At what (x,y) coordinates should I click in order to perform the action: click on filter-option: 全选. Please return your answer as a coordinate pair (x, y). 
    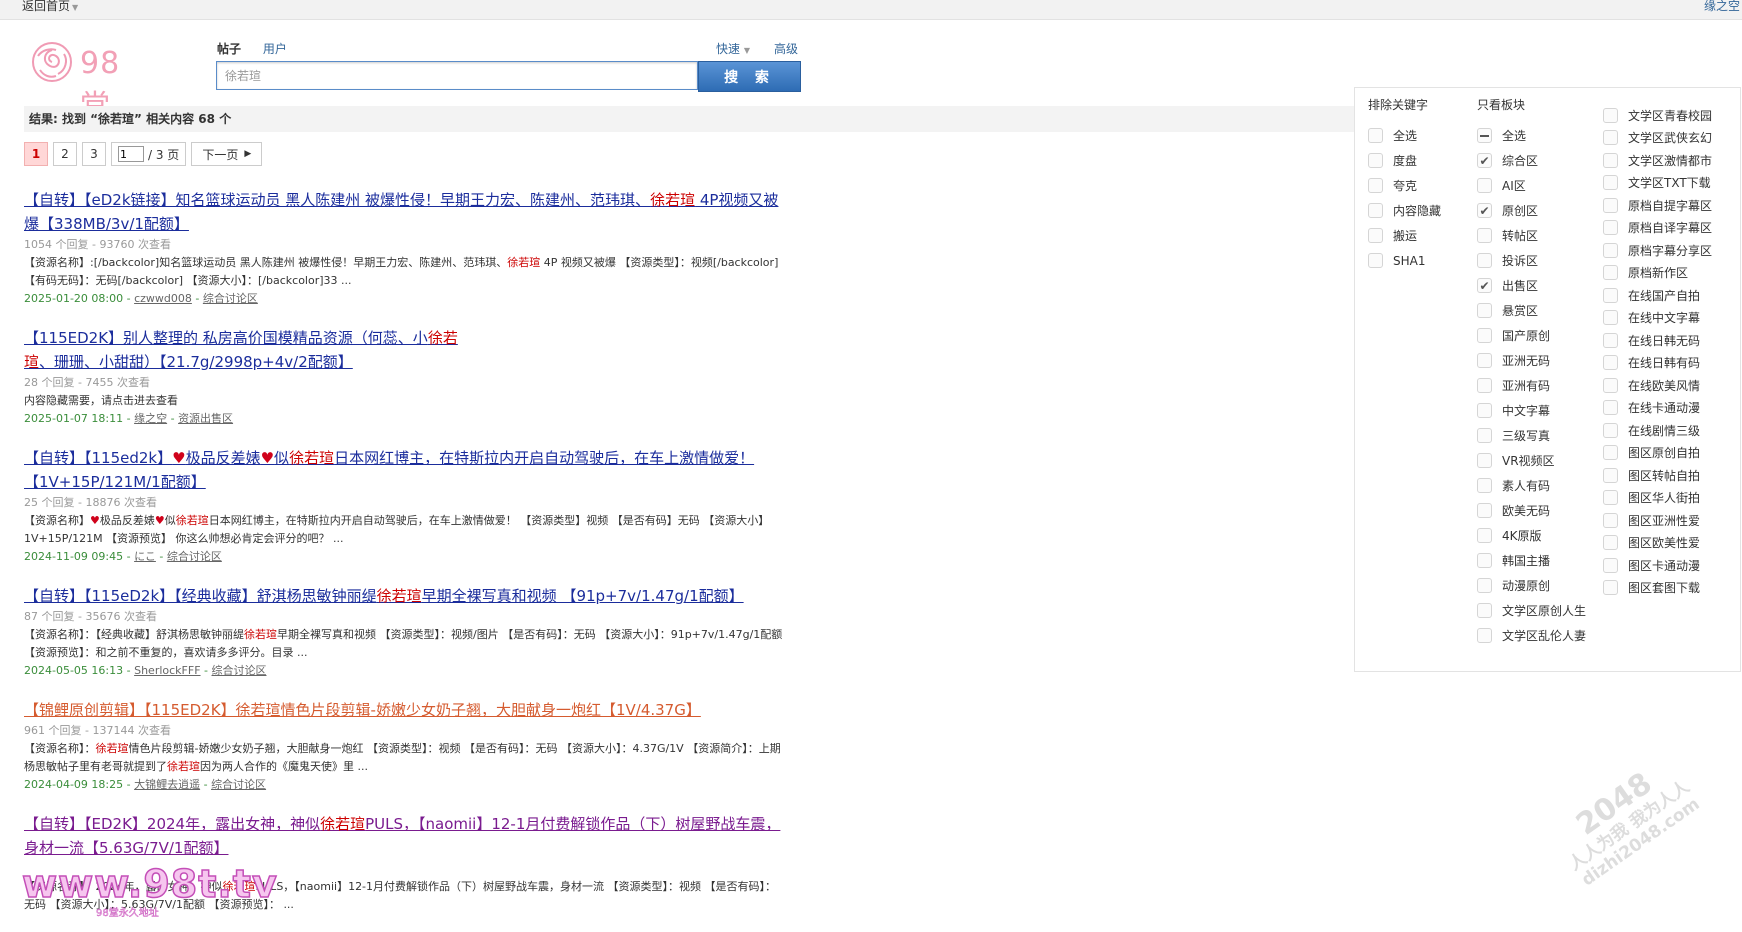
    Looking at the image, I should click on (1404, 135).